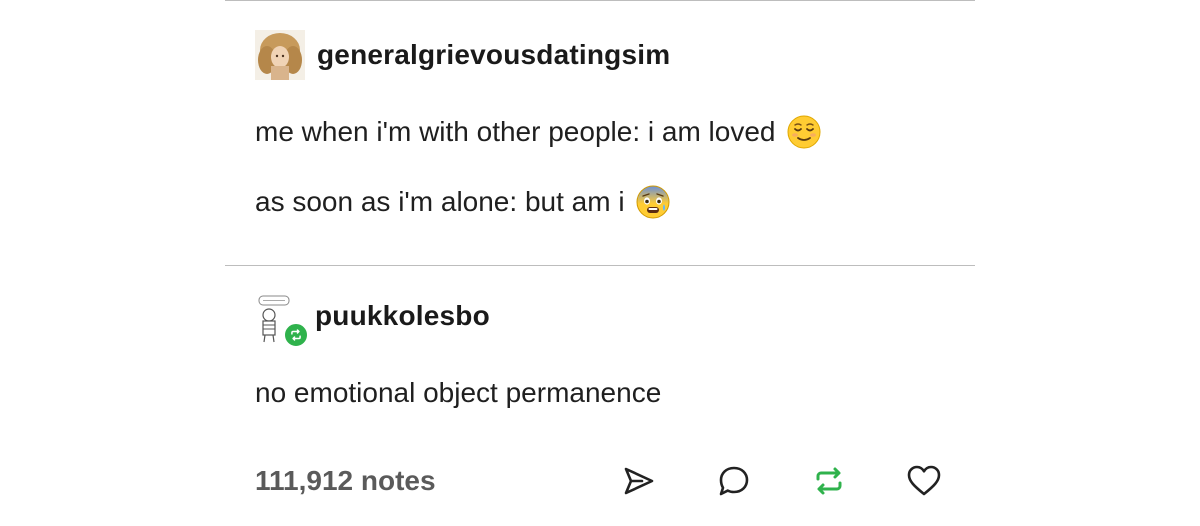 The height and width of the screenshot is (526, 1200). I want to click on username: puukkolesbo, so click(402, 316).